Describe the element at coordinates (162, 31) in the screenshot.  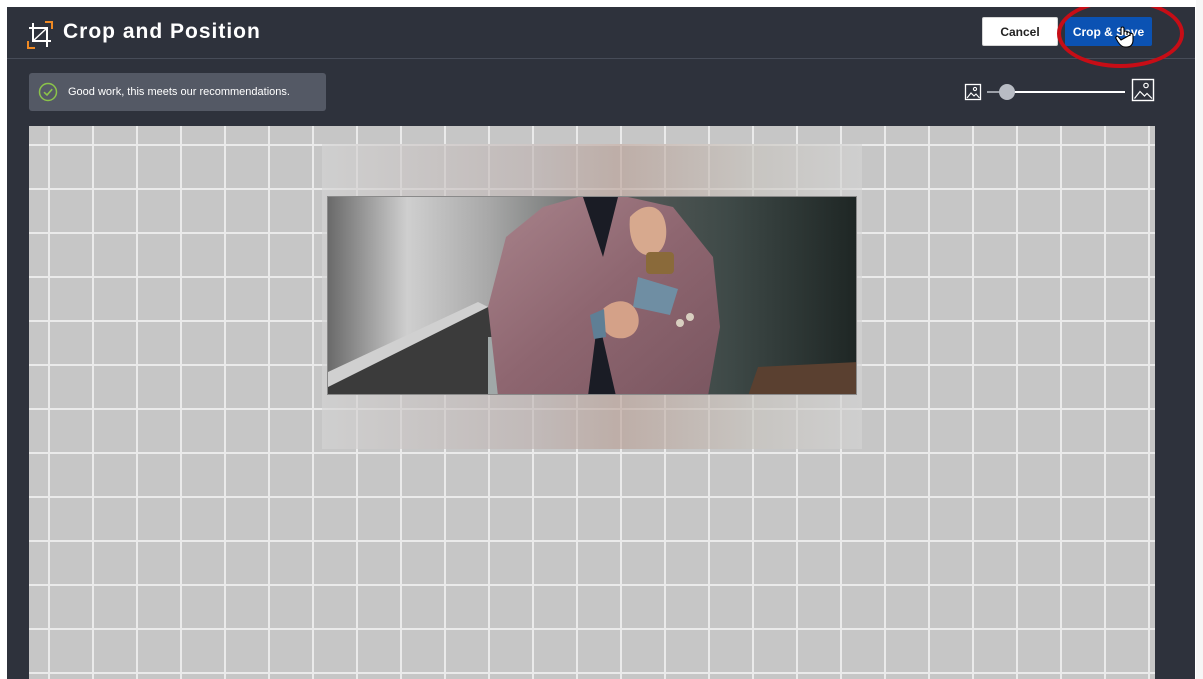
I see `dialog-title: Crop and Position` at that location.